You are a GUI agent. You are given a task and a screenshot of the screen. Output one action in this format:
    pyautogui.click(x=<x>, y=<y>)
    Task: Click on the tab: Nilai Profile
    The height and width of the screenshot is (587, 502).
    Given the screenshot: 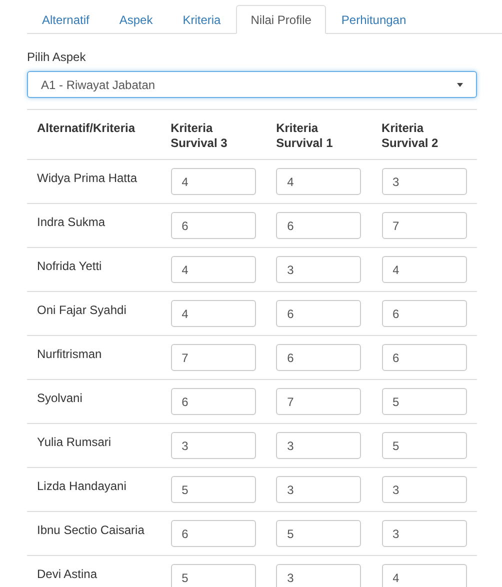 What is the action you would take?
    pyautogui.click(x=281, y=19)
    